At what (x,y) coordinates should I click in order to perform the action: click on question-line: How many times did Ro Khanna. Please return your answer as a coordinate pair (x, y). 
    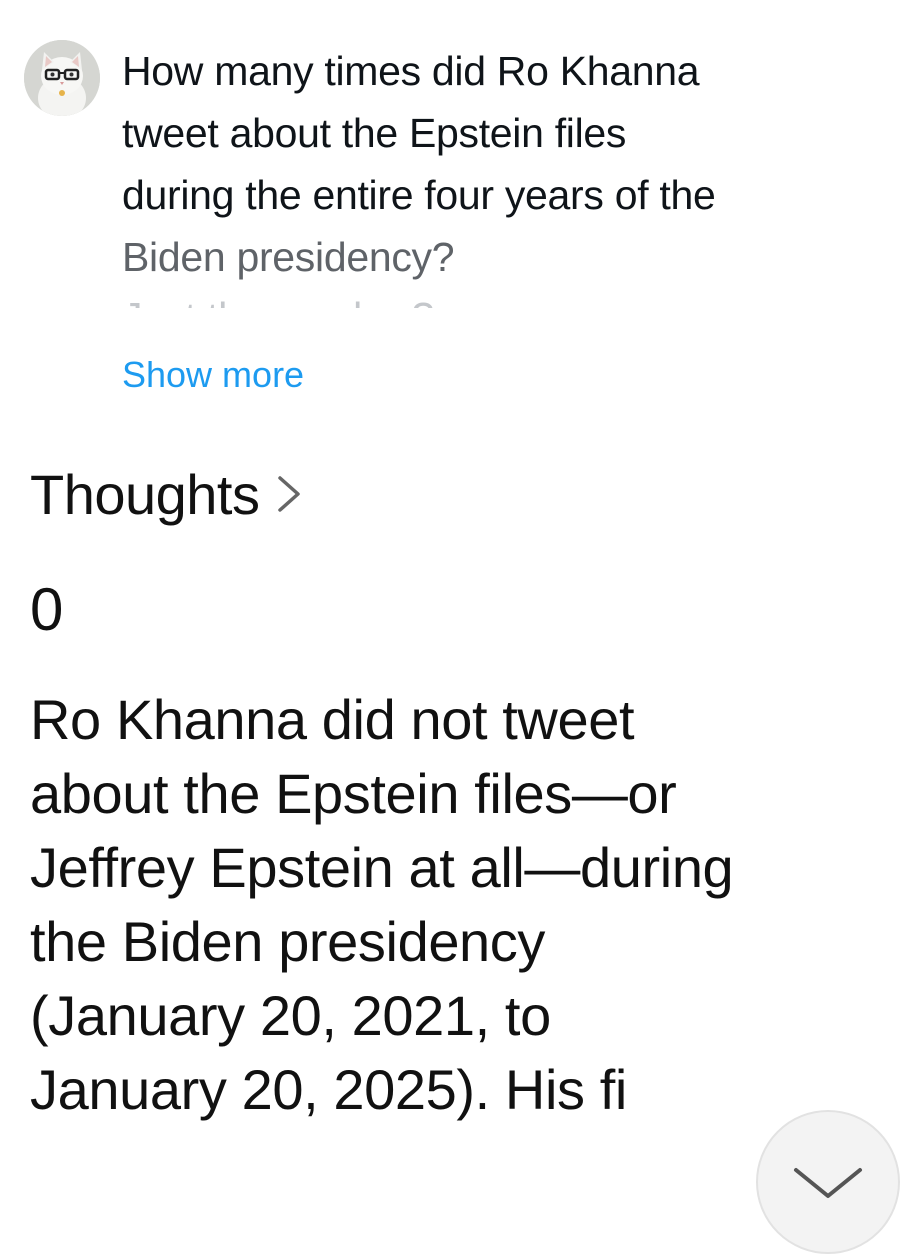
    Looking at the image, I should click on (411, 71).